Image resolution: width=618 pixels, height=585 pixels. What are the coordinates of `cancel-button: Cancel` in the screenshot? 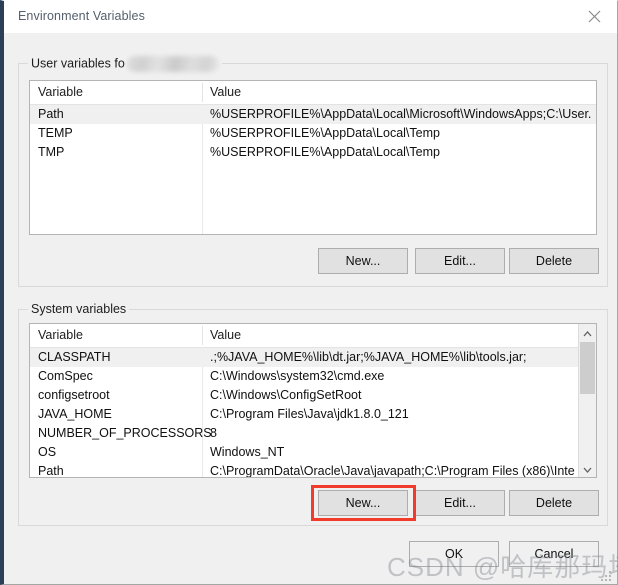 It's located at (554, 554).